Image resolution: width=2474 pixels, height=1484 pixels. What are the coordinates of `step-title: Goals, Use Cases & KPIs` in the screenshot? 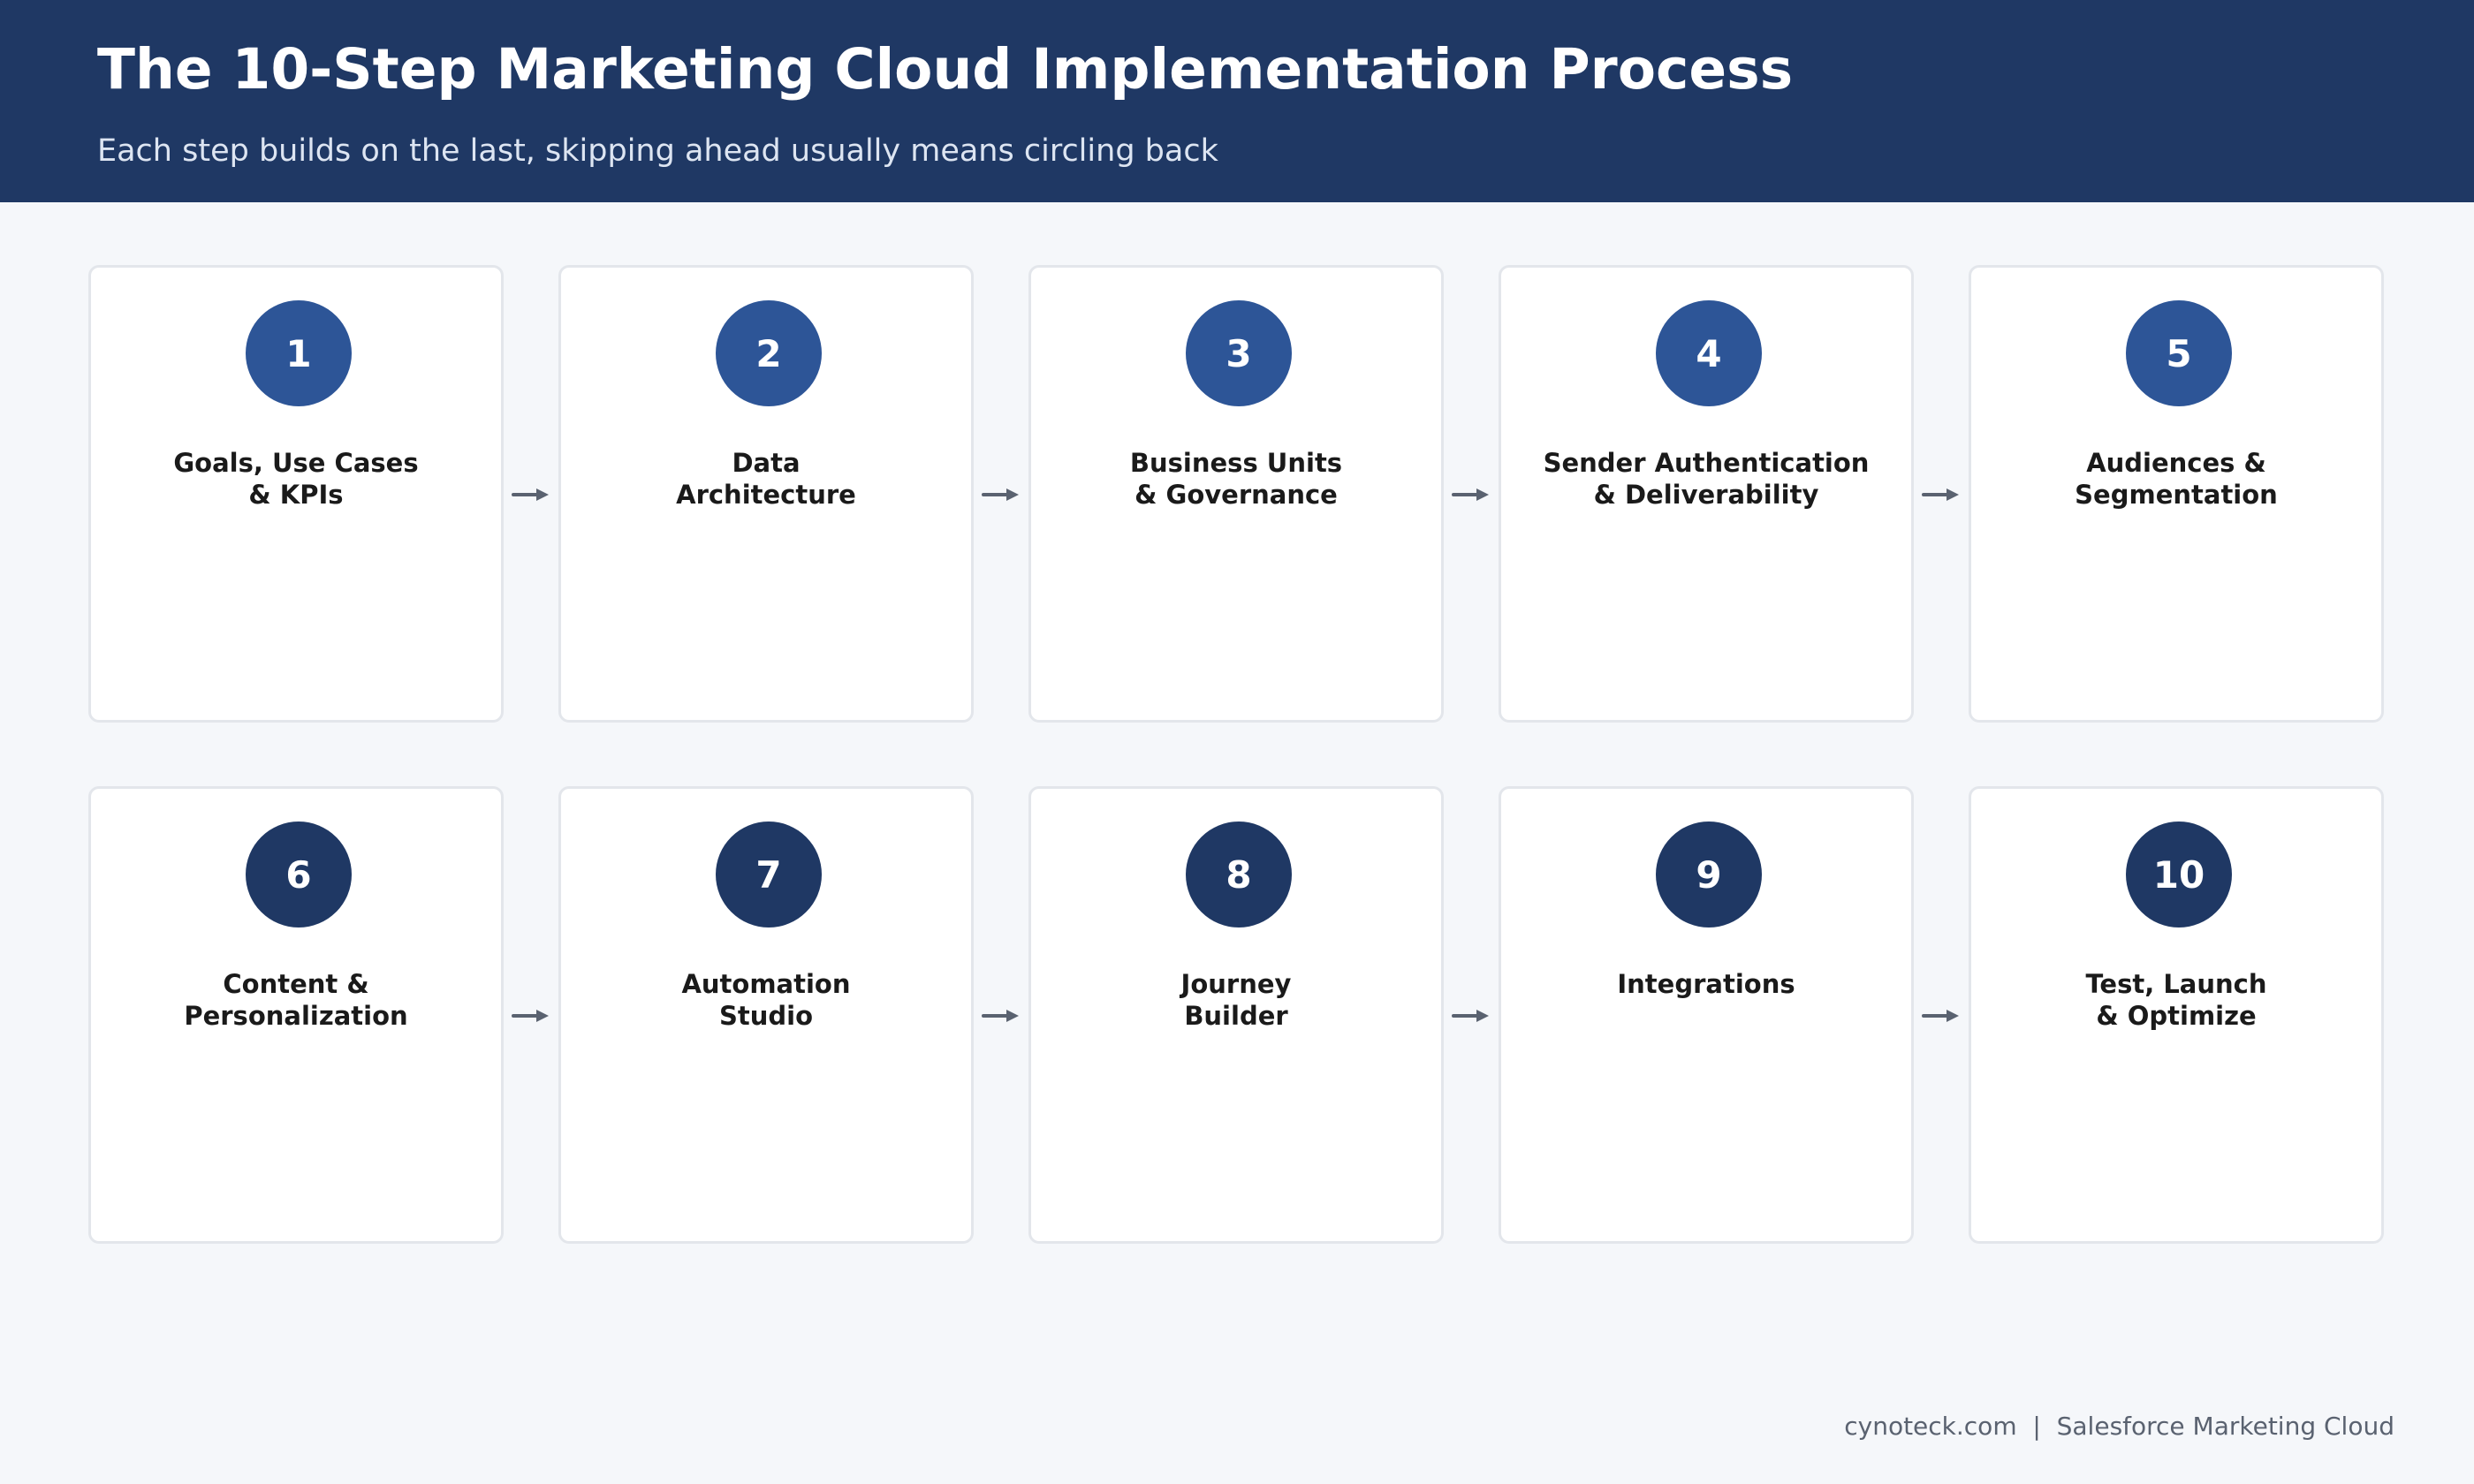 It's located at (296, 479).